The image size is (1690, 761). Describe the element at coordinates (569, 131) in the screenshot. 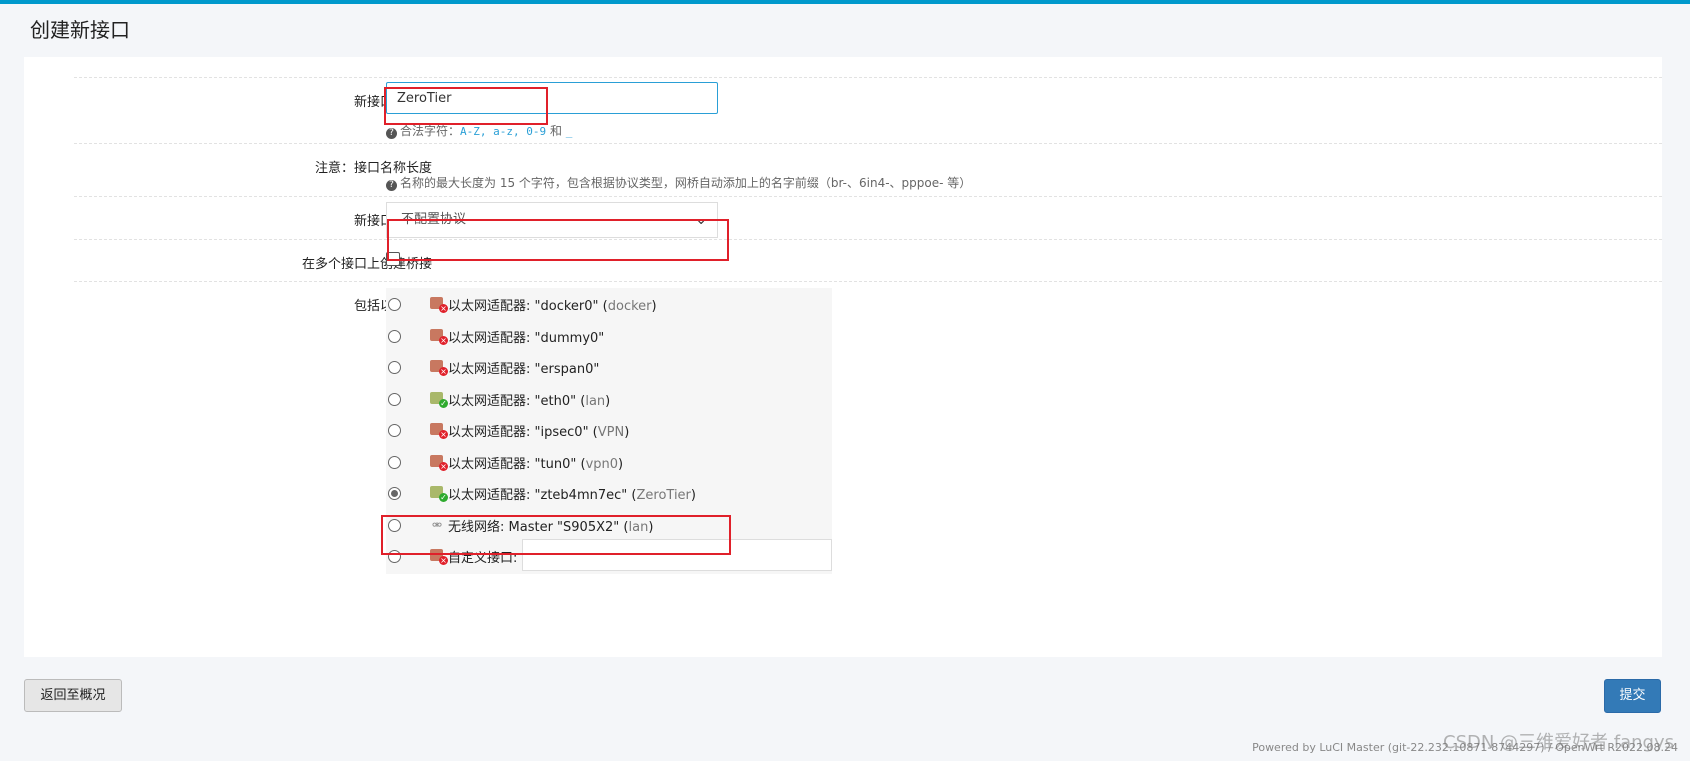

I see `name-help-underscore: _` at that location.